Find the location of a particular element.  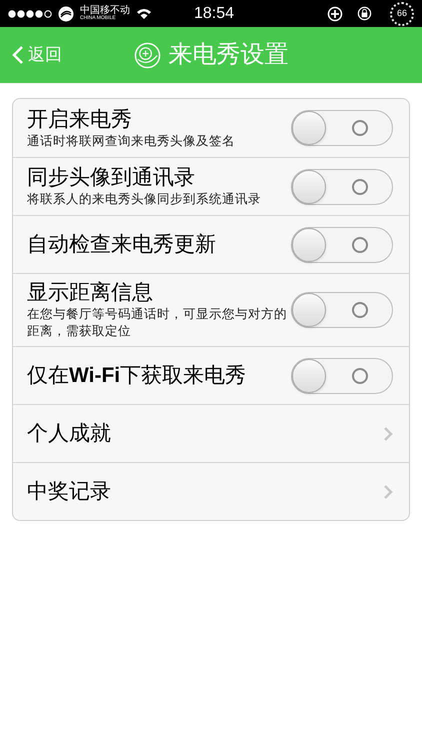

setting-title: 仅在Wi-Fi下获取来电秀 is located at coordinates (137, 375).